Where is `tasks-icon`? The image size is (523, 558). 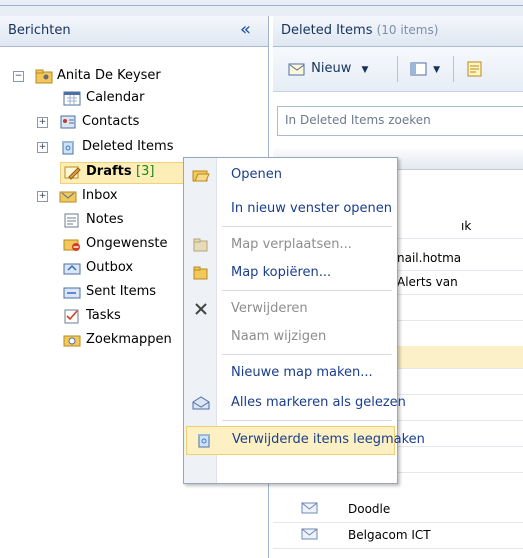
tasks-icon is located at coordinates (72, 316).